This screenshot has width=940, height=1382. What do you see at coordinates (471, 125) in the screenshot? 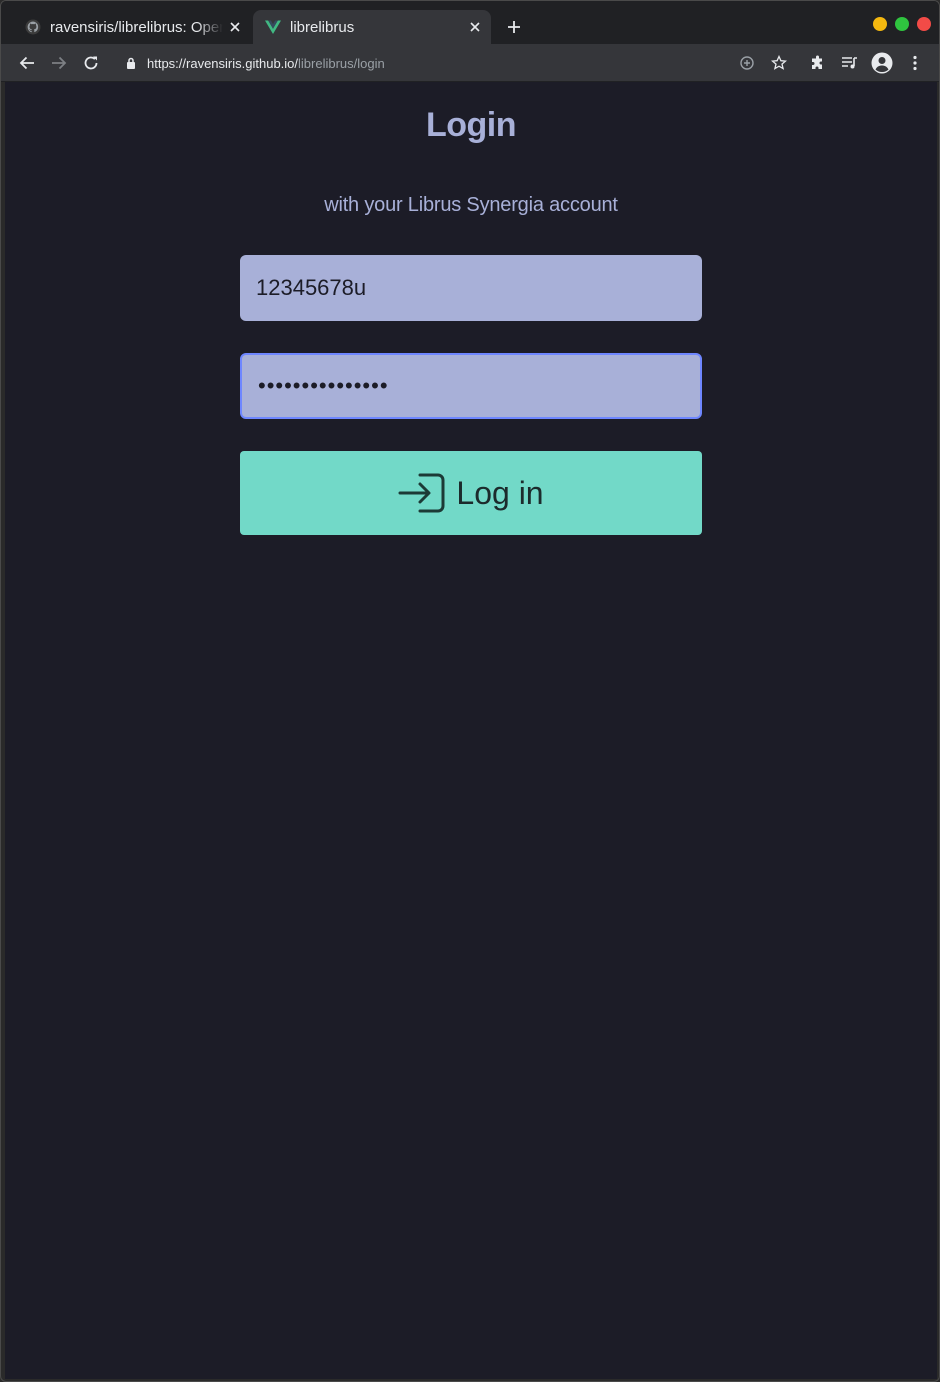
I see `page-title: Login` at bounding box center [471, 125].